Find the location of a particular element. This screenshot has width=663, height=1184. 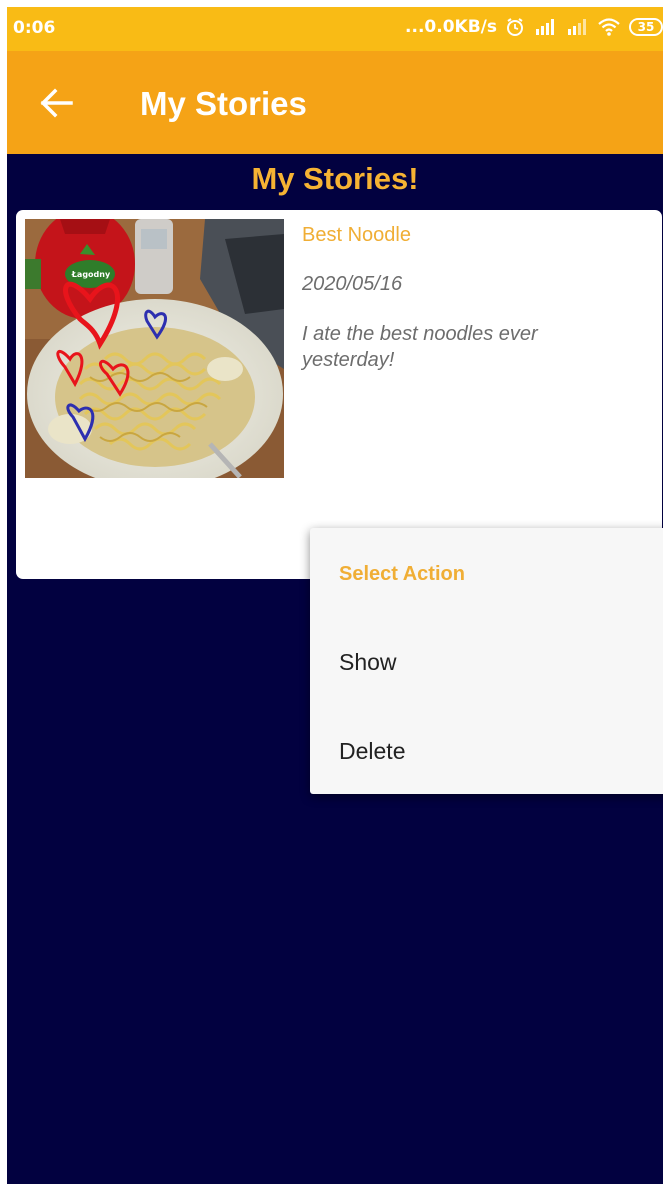

battery-icon: 35 is located at coordinates (646, 27).